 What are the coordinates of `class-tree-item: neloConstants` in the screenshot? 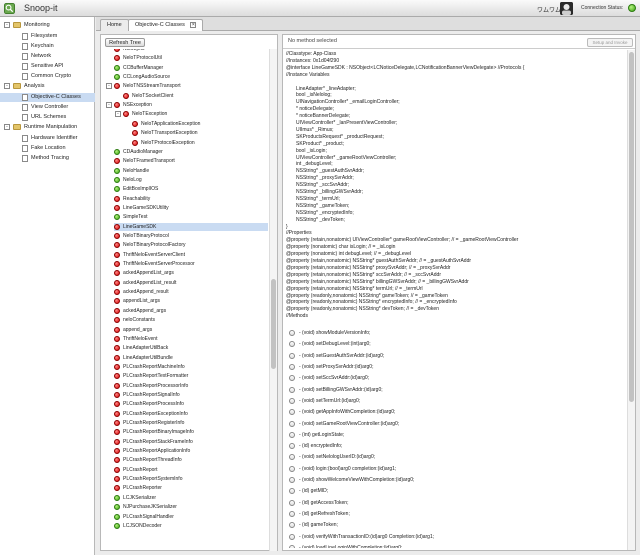 It's located at (191, 320).